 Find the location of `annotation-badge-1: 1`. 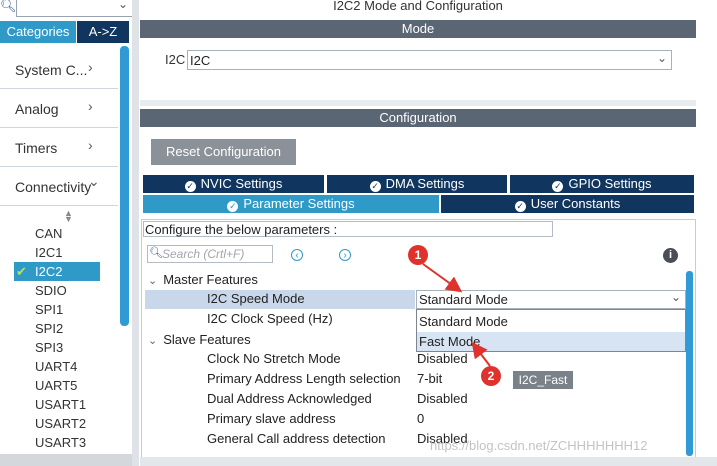

annotation-badge-1: 1 is located at coordinates (418, 255).